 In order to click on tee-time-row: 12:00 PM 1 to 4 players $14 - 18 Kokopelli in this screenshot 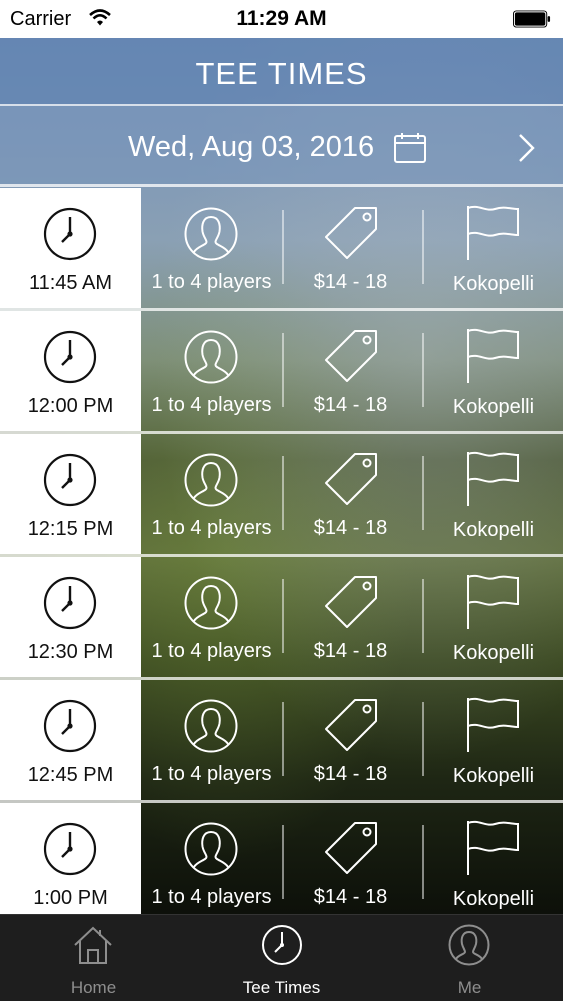, I will do `click(281, 371)`.